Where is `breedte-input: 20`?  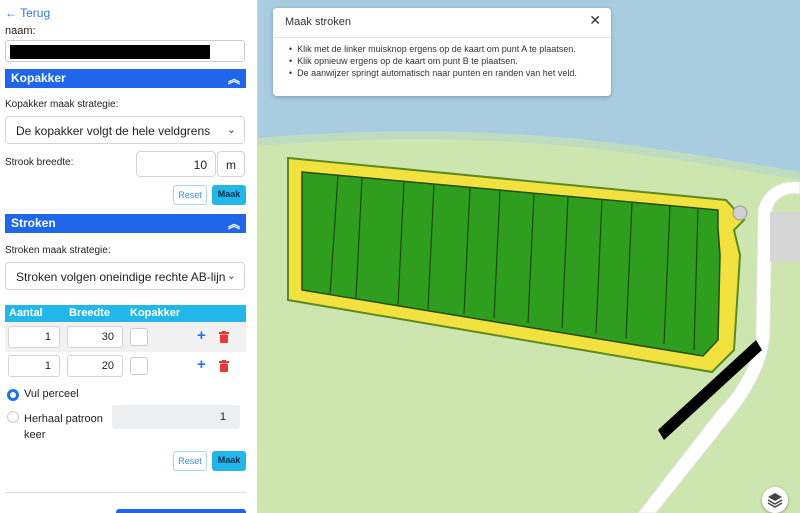 breedte-input: 20 is located at coordinates (95, 366).